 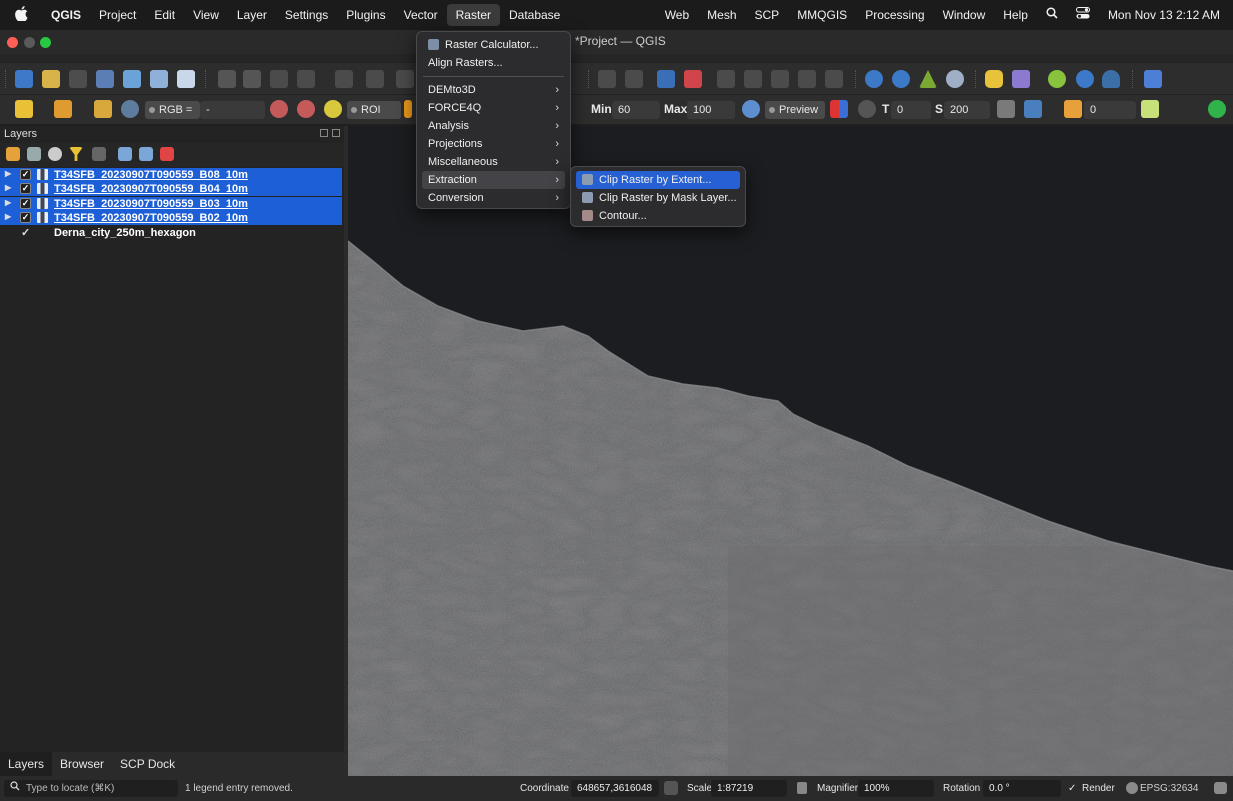 I want to click on messages-icon, so click(x=1220, y=788).